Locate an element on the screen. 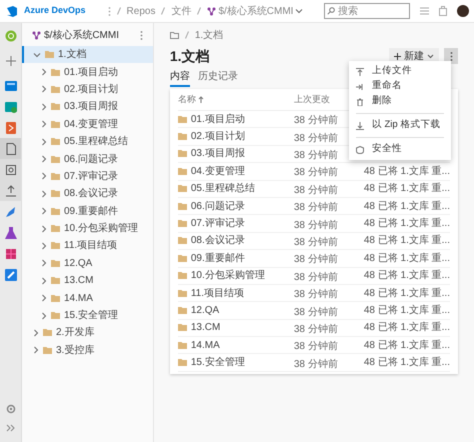 Image resolution: width=474 pixels, height=442 pixels. tab: 内容 is located at coordinates (180, 78).